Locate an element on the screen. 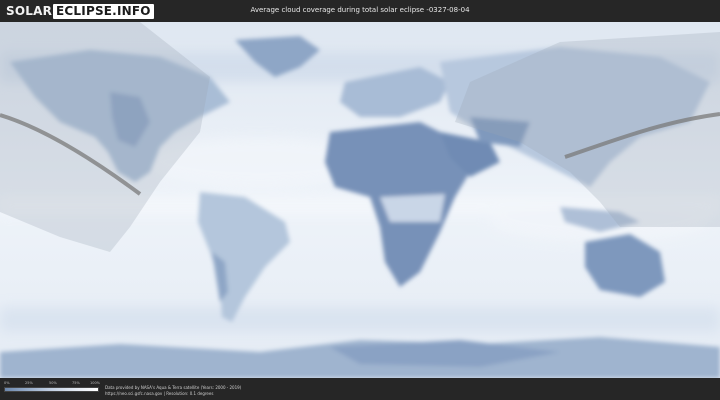  legend-color-bar is located at coordinates (51, 389).